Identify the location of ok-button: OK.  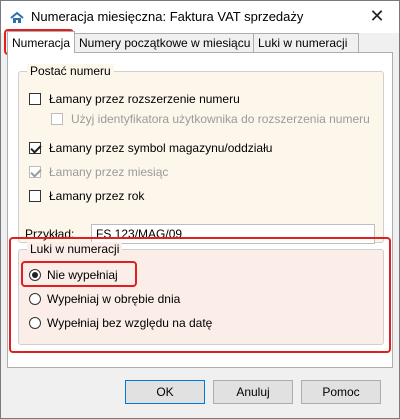
(165, 392).